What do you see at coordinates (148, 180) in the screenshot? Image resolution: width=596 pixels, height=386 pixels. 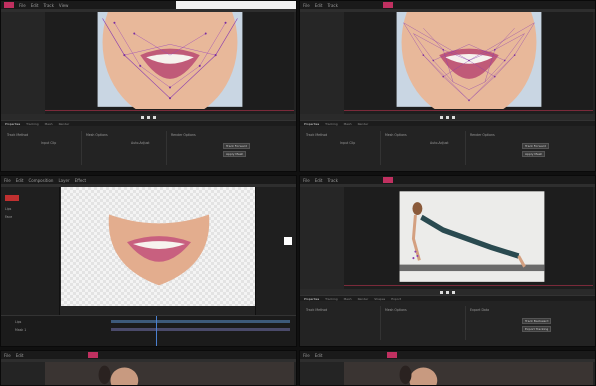 I see `menu-bar: File Edit Composition Layer Effect` at bounding box center [148, 180].